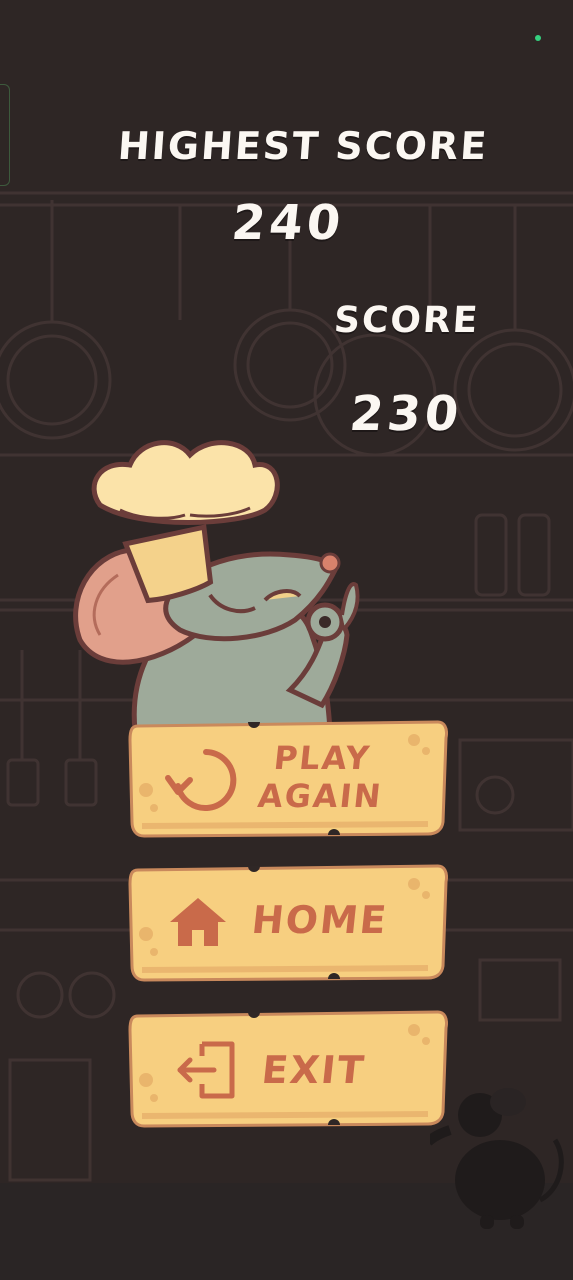  What do you see at coordinates (201, 780) in the screenshot?
I see `restart-icon` at bounding box center [201, 780].